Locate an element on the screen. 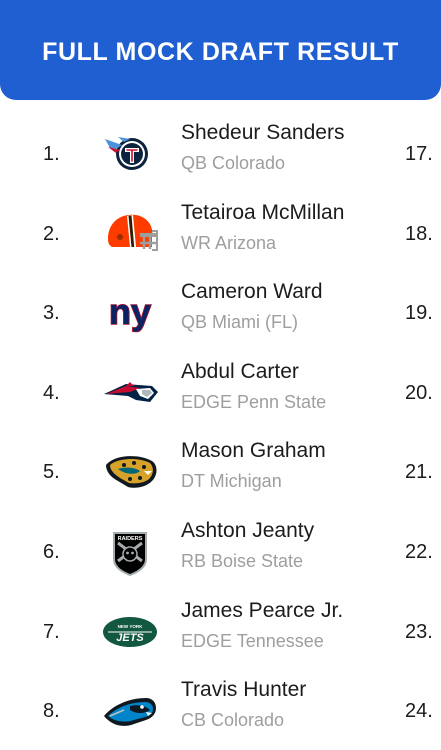  panthers-logo-icon is located at coordinates (130, 710).